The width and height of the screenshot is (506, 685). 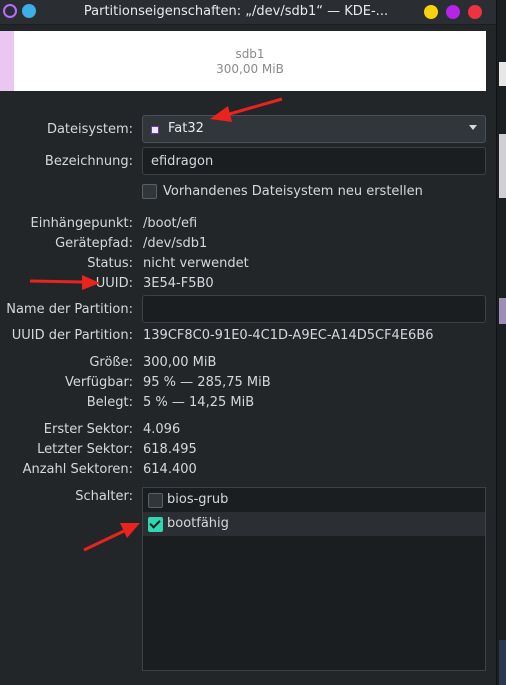 I want to click on arrow-to-filesystem-icon, so click(x=246, y=109).